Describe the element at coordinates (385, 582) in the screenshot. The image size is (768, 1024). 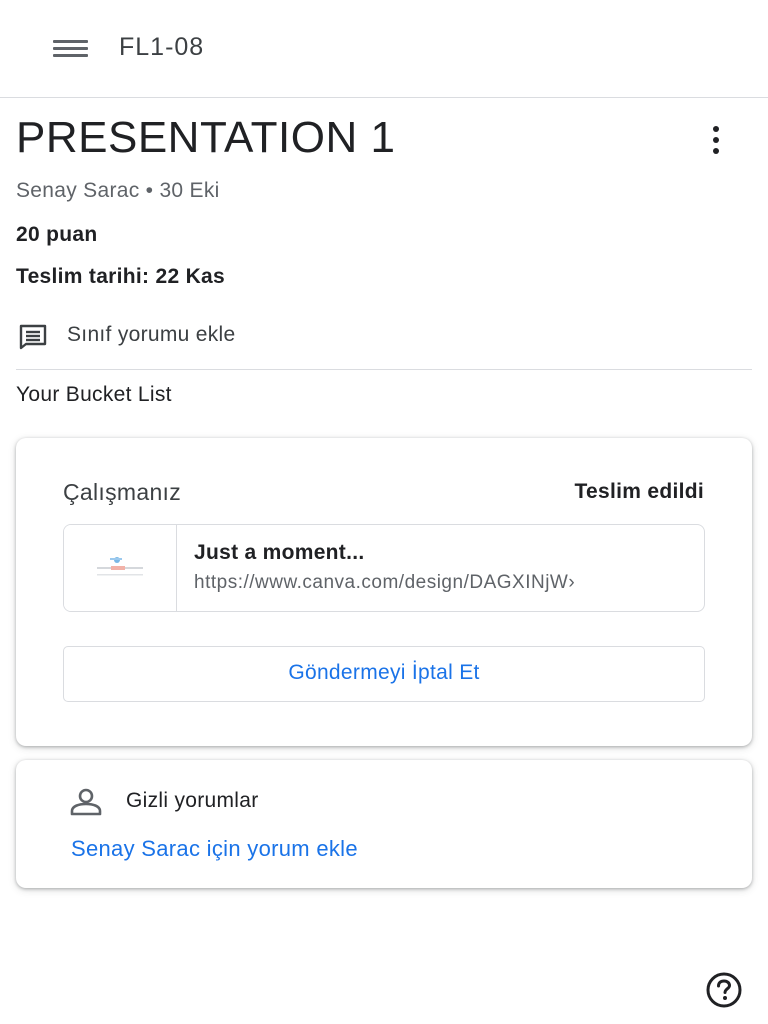
I see `attachment-url: https://www.canva.com/design/DAGXINjW›` at that location.